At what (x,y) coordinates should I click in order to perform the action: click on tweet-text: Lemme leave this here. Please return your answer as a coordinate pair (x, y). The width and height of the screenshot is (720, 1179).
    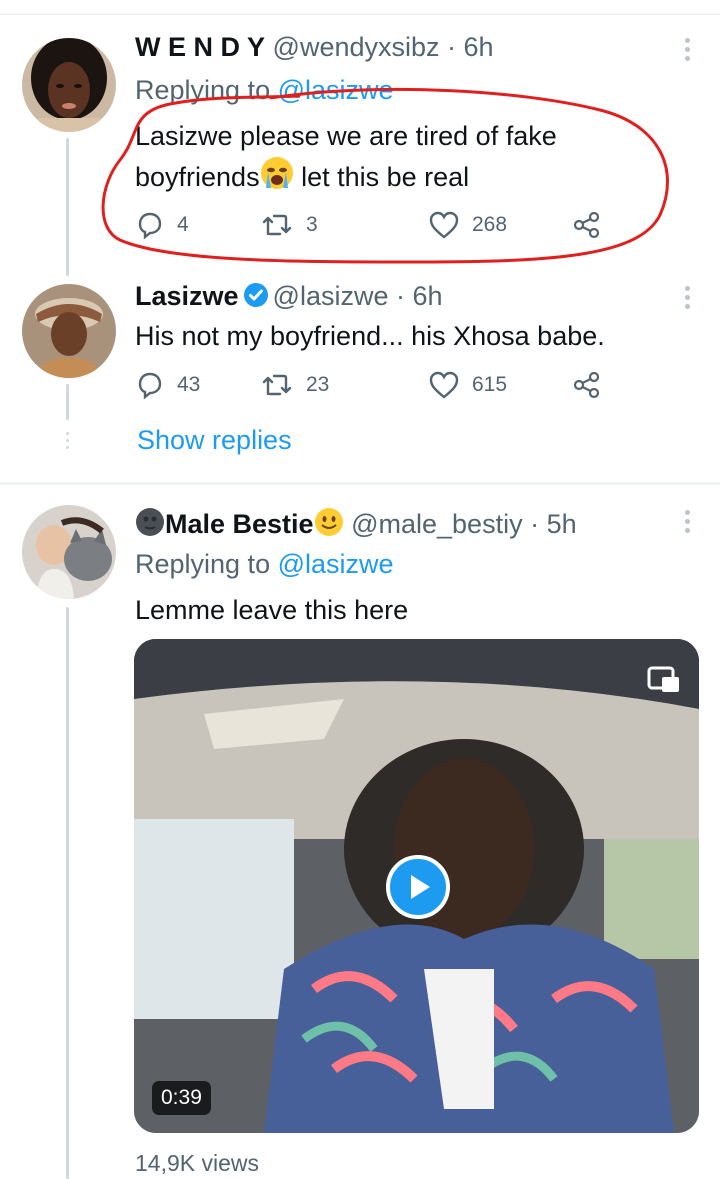
    Looking at the image, I should click on (272, 610).